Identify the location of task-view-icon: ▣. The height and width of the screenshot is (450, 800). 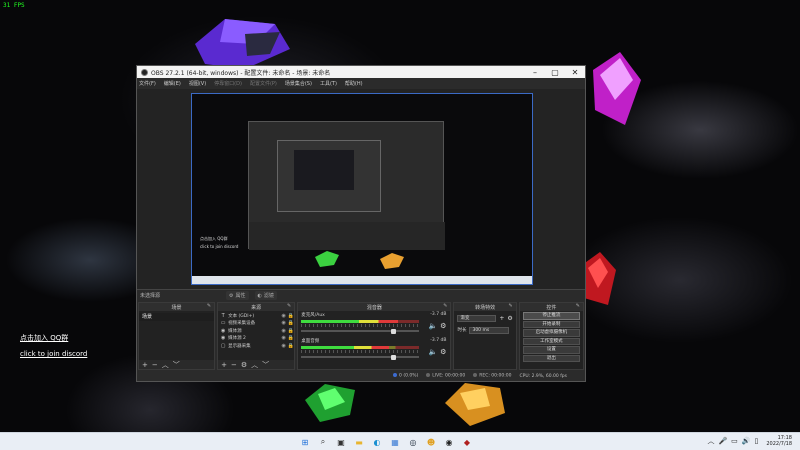
(341, 442).